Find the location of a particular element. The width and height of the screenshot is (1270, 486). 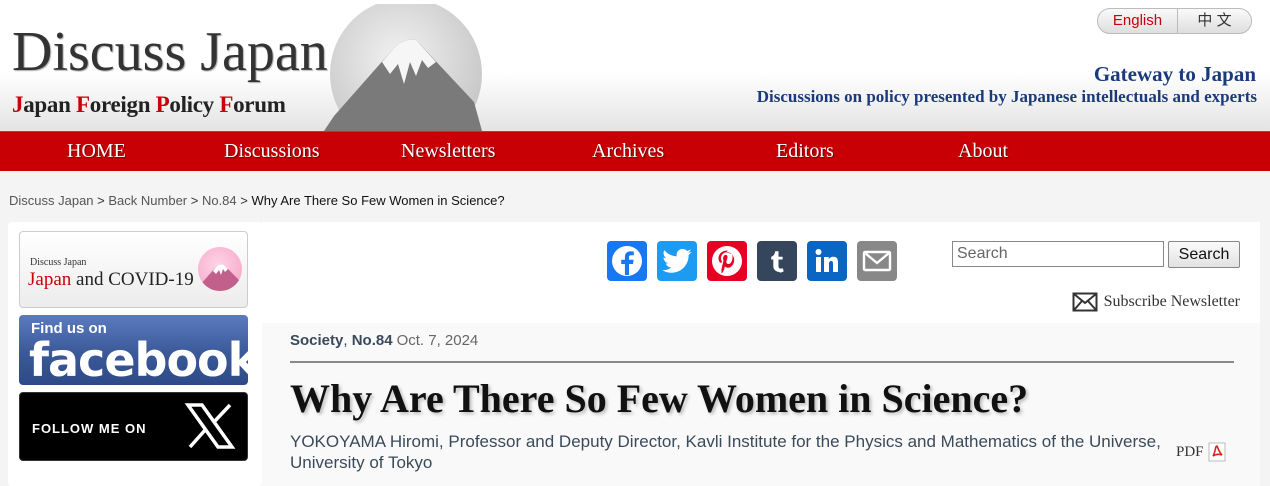

nav-newsletters: Newsletters is located at coordinates (448, 152).